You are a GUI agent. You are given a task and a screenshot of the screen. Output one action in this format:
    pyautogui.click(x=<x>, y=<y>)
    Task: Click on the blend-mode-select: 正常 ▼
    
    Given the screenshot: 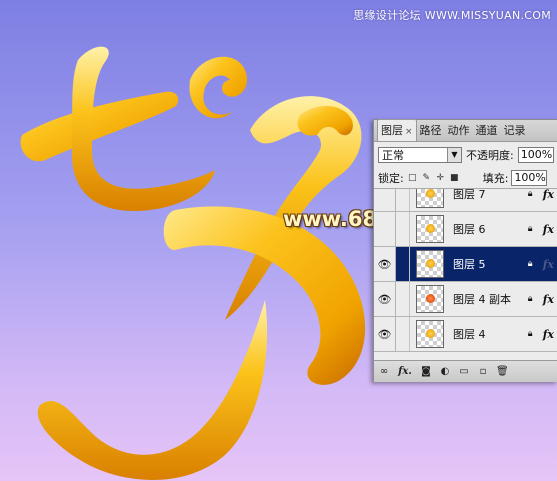 What is the action you would take?
    pyautogui.click(x=420, y=155)
    